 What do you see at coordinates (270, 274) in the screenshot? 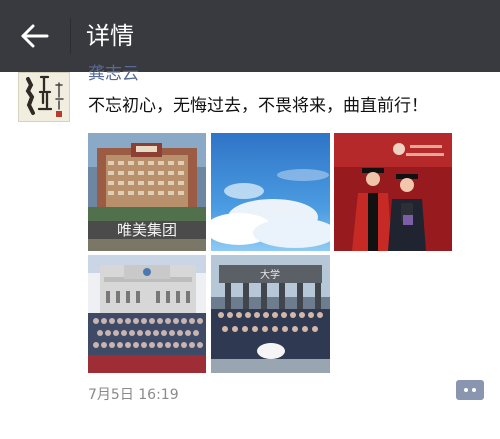
I see `gate-caption: 大学` at bounding box center [270, 274].